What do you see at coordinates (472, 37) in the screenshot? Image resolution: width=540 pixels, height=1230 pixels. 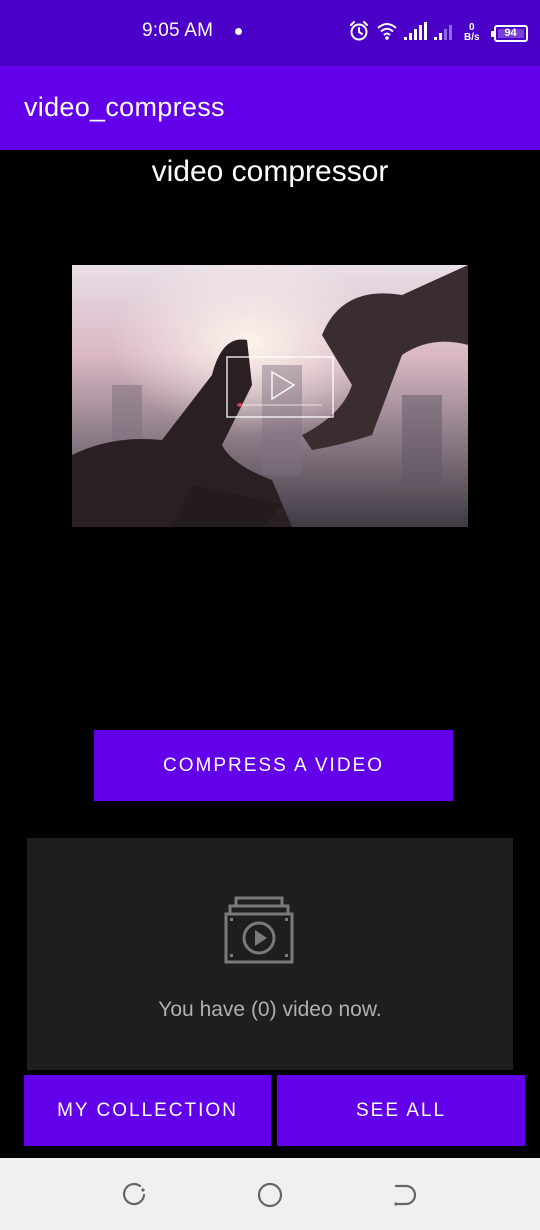 I see `net-speed-unit: B/s` at bounding box center [472, 37].